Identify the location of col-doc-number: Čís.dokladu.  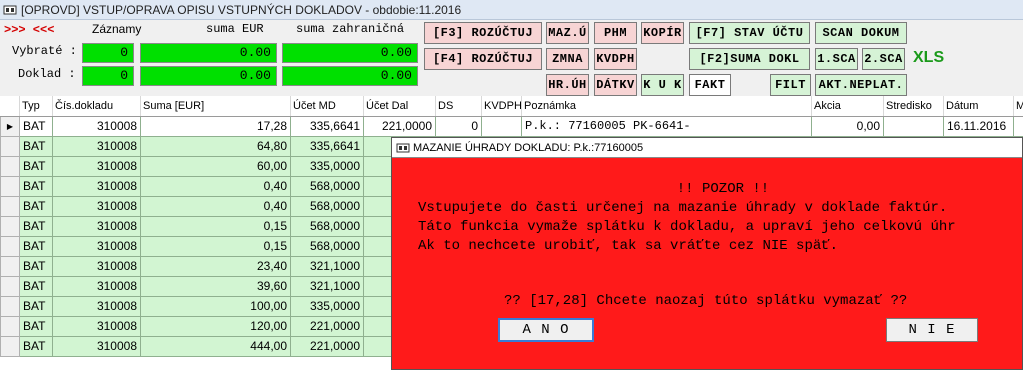
(96, 106).